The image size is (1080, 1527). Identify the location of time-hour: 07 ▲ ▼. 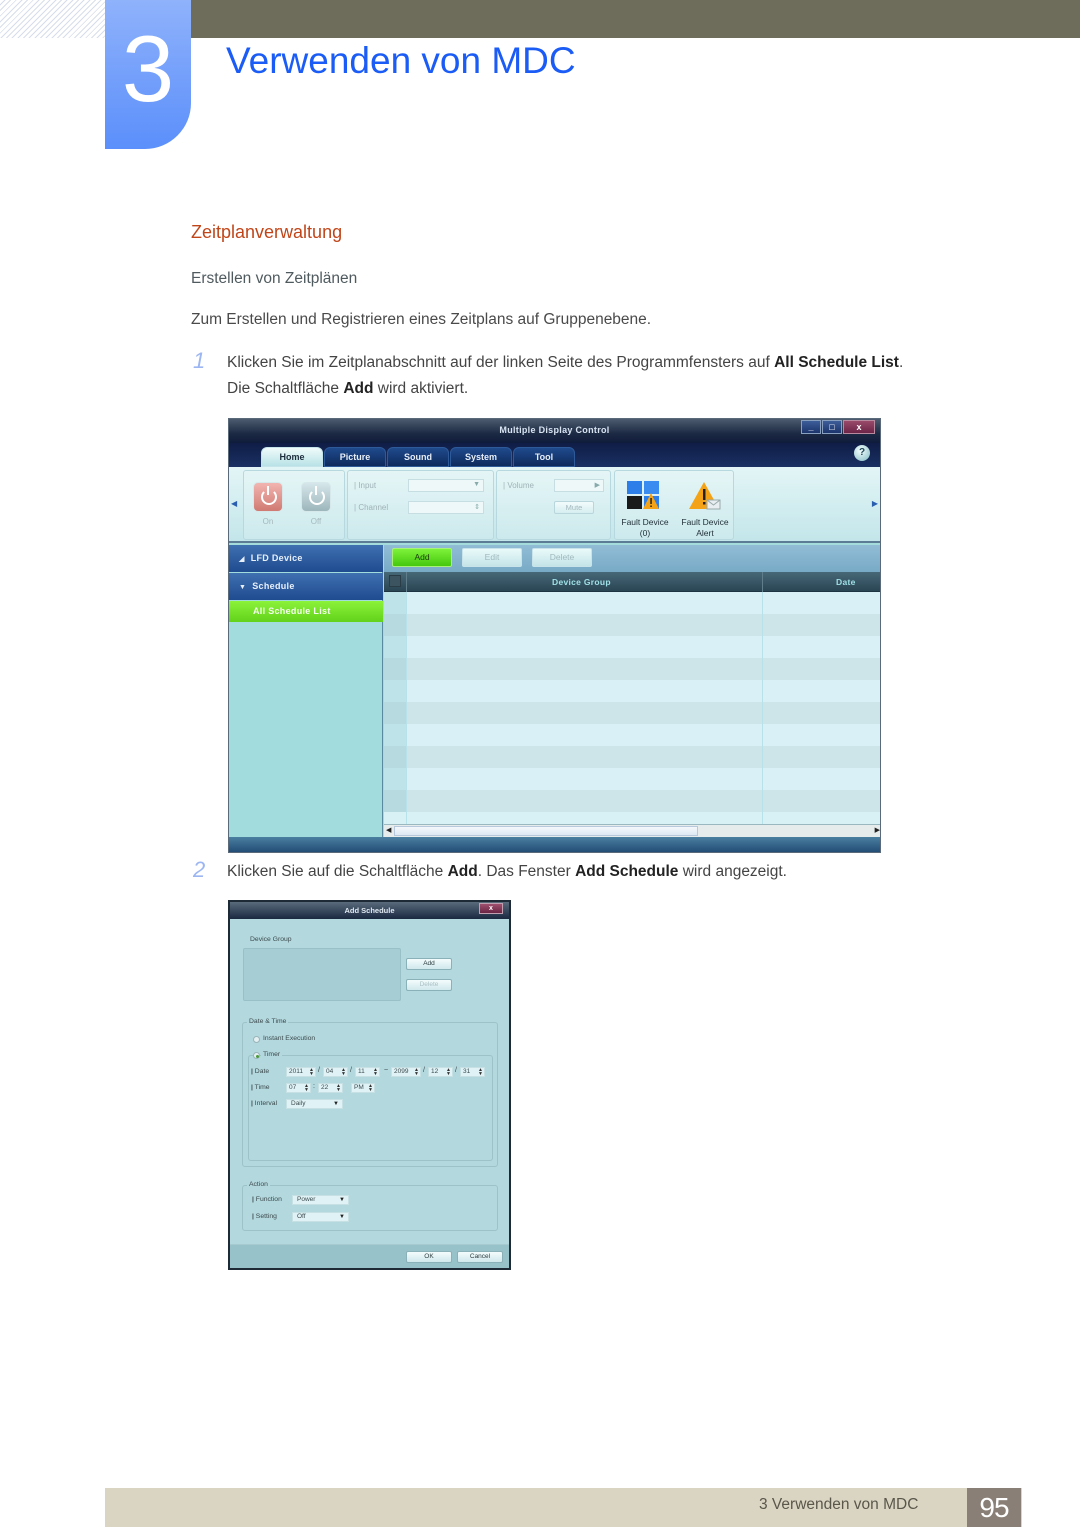
(298, 1088).